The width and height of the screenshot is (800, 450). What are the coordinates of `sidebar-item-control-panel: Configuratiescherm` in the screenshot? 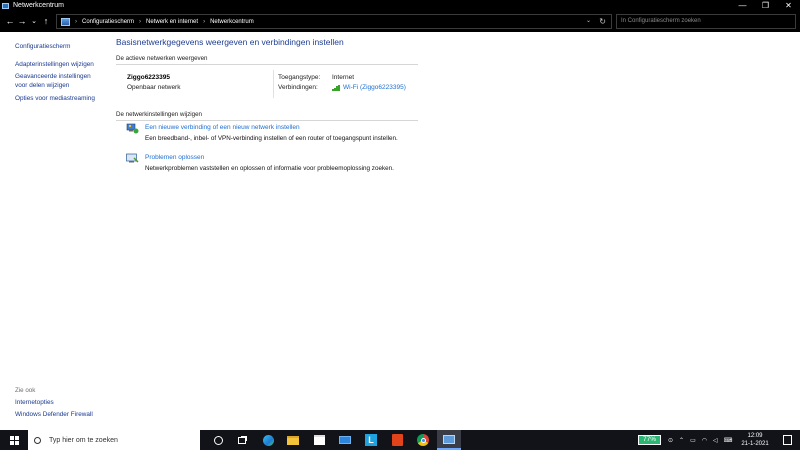 It's located at (42, 47).